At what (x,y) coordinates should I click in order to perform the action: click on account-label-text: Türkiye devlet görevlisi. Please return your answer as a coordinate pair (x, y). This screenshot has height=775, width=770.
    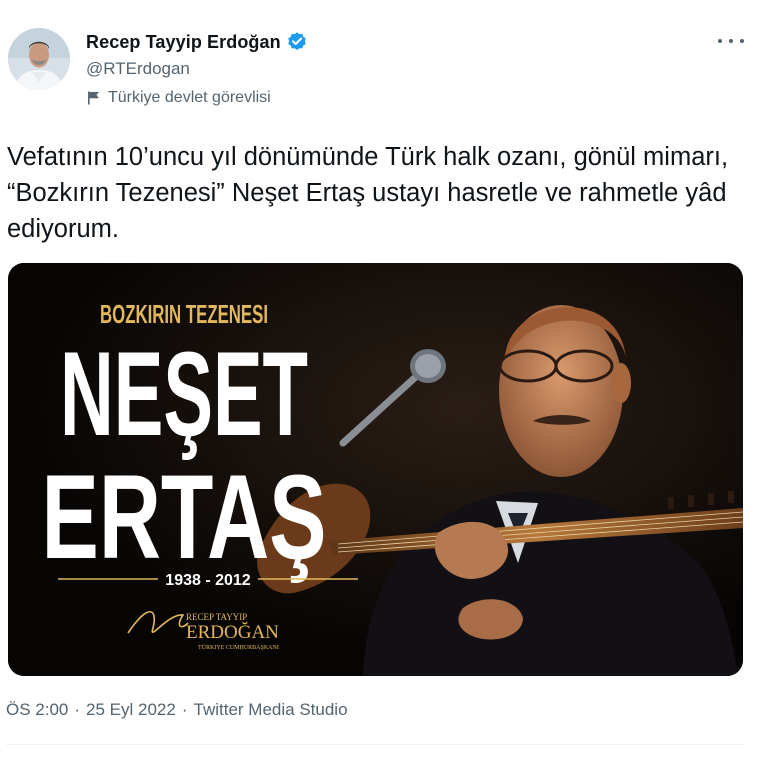
    Looking at the image, I should click on (189, 97).